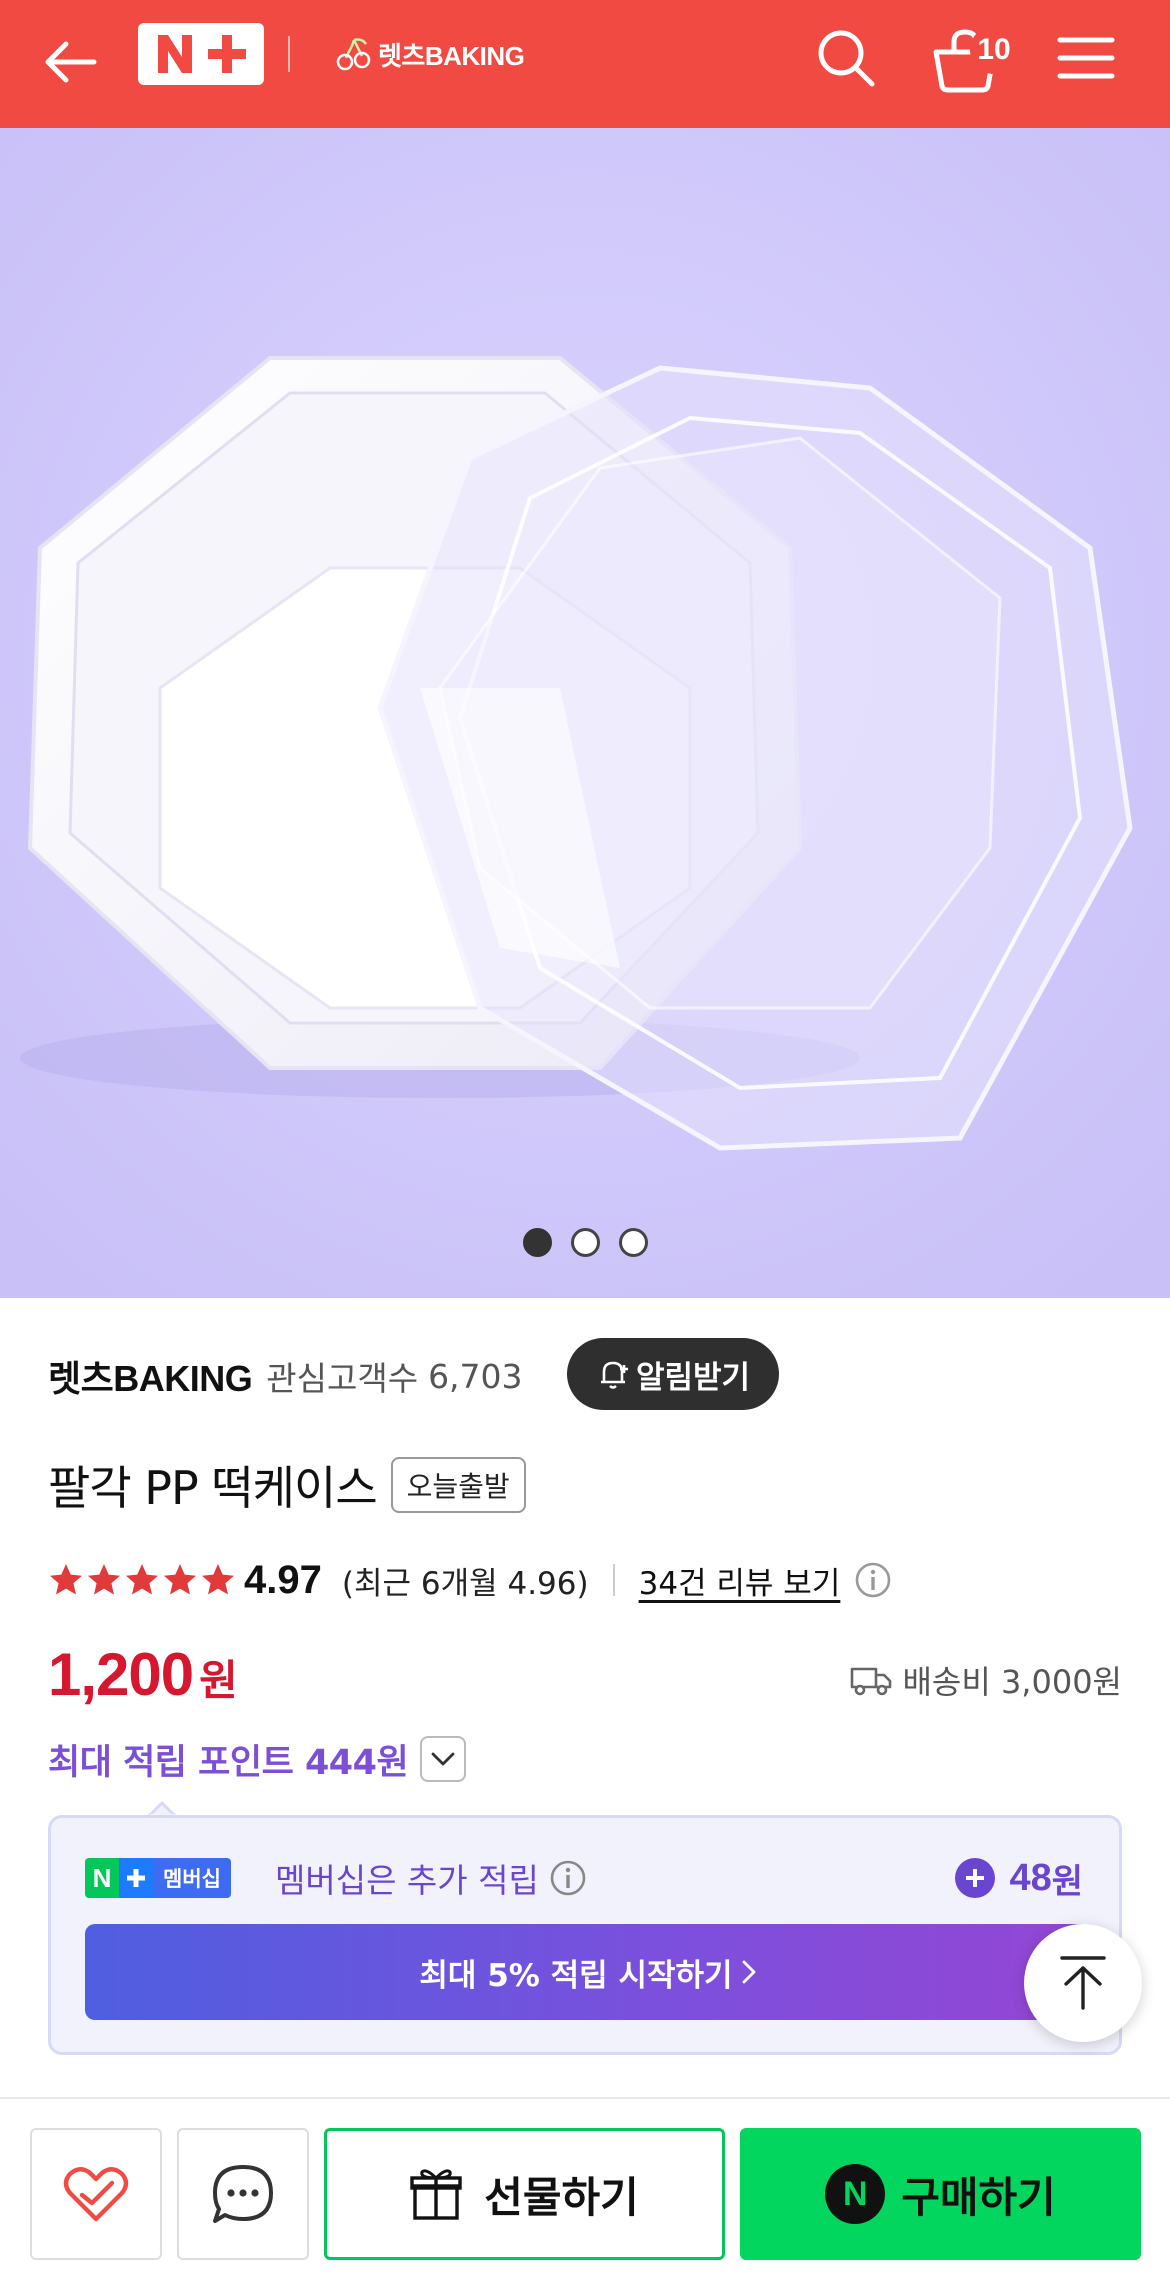 The image size is (1170, 2289). I want to click on bottom-bar-divider, so click(585, 2098).